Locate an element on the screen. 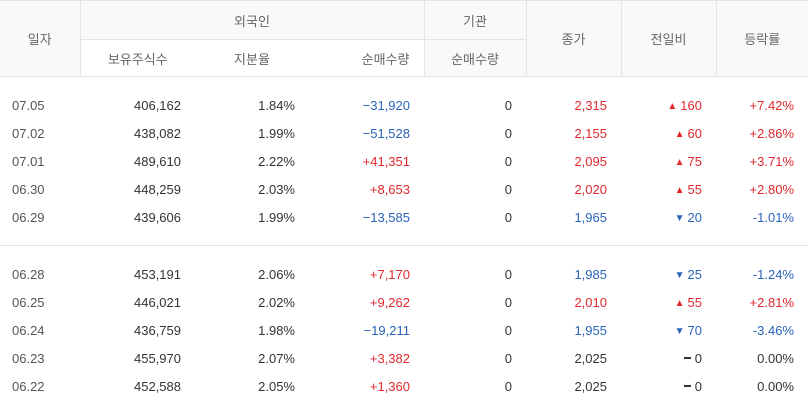 This screenshot has height=417, width=808. row-close: 2,095 is located at coordinates (590, 161).